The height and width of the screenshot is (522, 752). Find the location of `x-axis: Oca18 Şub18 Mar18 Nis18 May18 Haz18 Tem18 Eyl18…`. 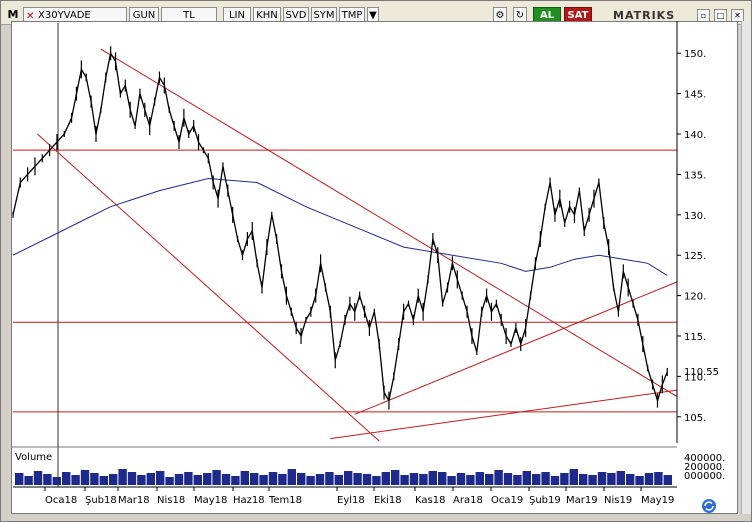

x-axis: Oca18 Şub18 Mar18 Nis18 May18 Haz18 Tem18 Eyl18… is located at coordinates (345, 496).